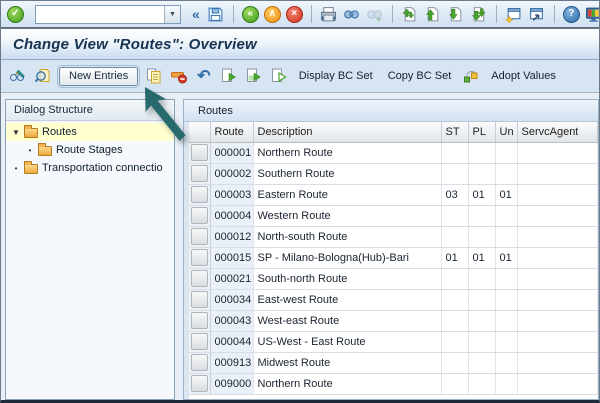  I want to click on description-cell: Western Route, so click(347, 216).